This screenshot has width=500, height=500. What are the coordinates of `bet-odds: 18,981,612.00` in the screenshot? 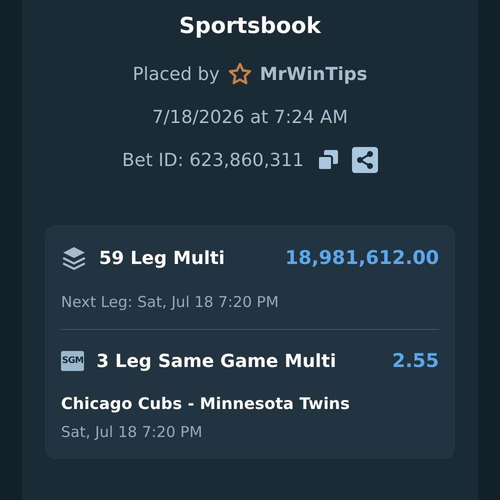 It's located at (362, 258).